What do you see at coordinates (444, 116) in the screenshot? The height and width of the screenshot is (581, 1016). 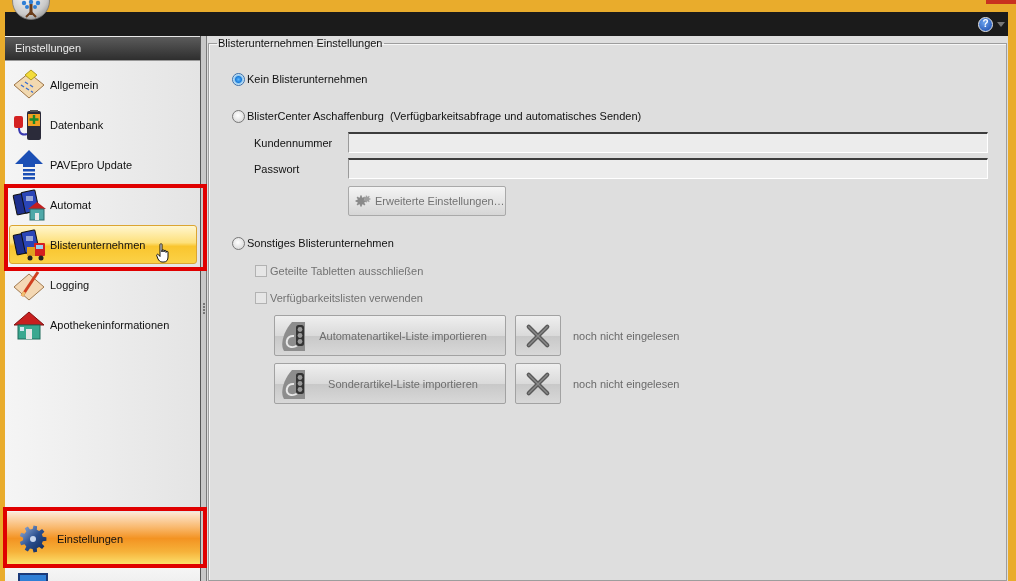 I see `radio-label: BlisterCenter Aschaffenburg (Verfügbarkeitsabfrage und automatisches Senden)` at bounding box center [444, 116].